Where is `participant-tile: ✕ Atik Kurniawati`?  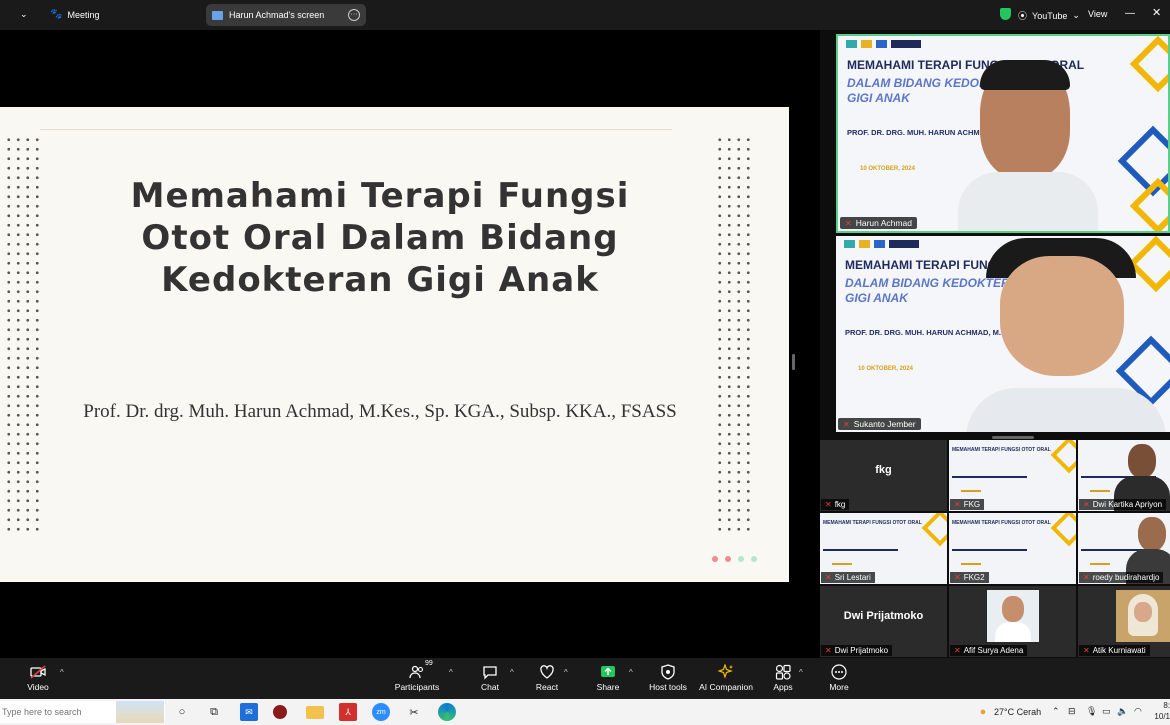
participant-tile: ✕ Atik Kurniawati is located at coordinates (1124, 621).